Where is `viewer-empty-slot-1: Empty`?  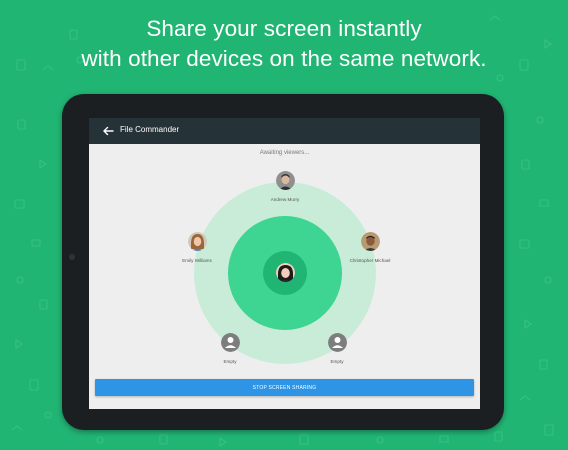 viewer-empty-slot-1: Empty is located at coordinates (230, 348).